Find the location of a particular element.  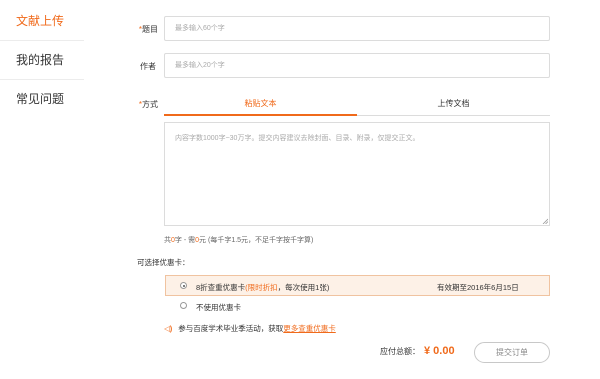

content-placeholder: 内容字数1000字~30万字。提交内容建议去除封面、目录、附录，仅提交正文。 is located at coordinates (297, 138).